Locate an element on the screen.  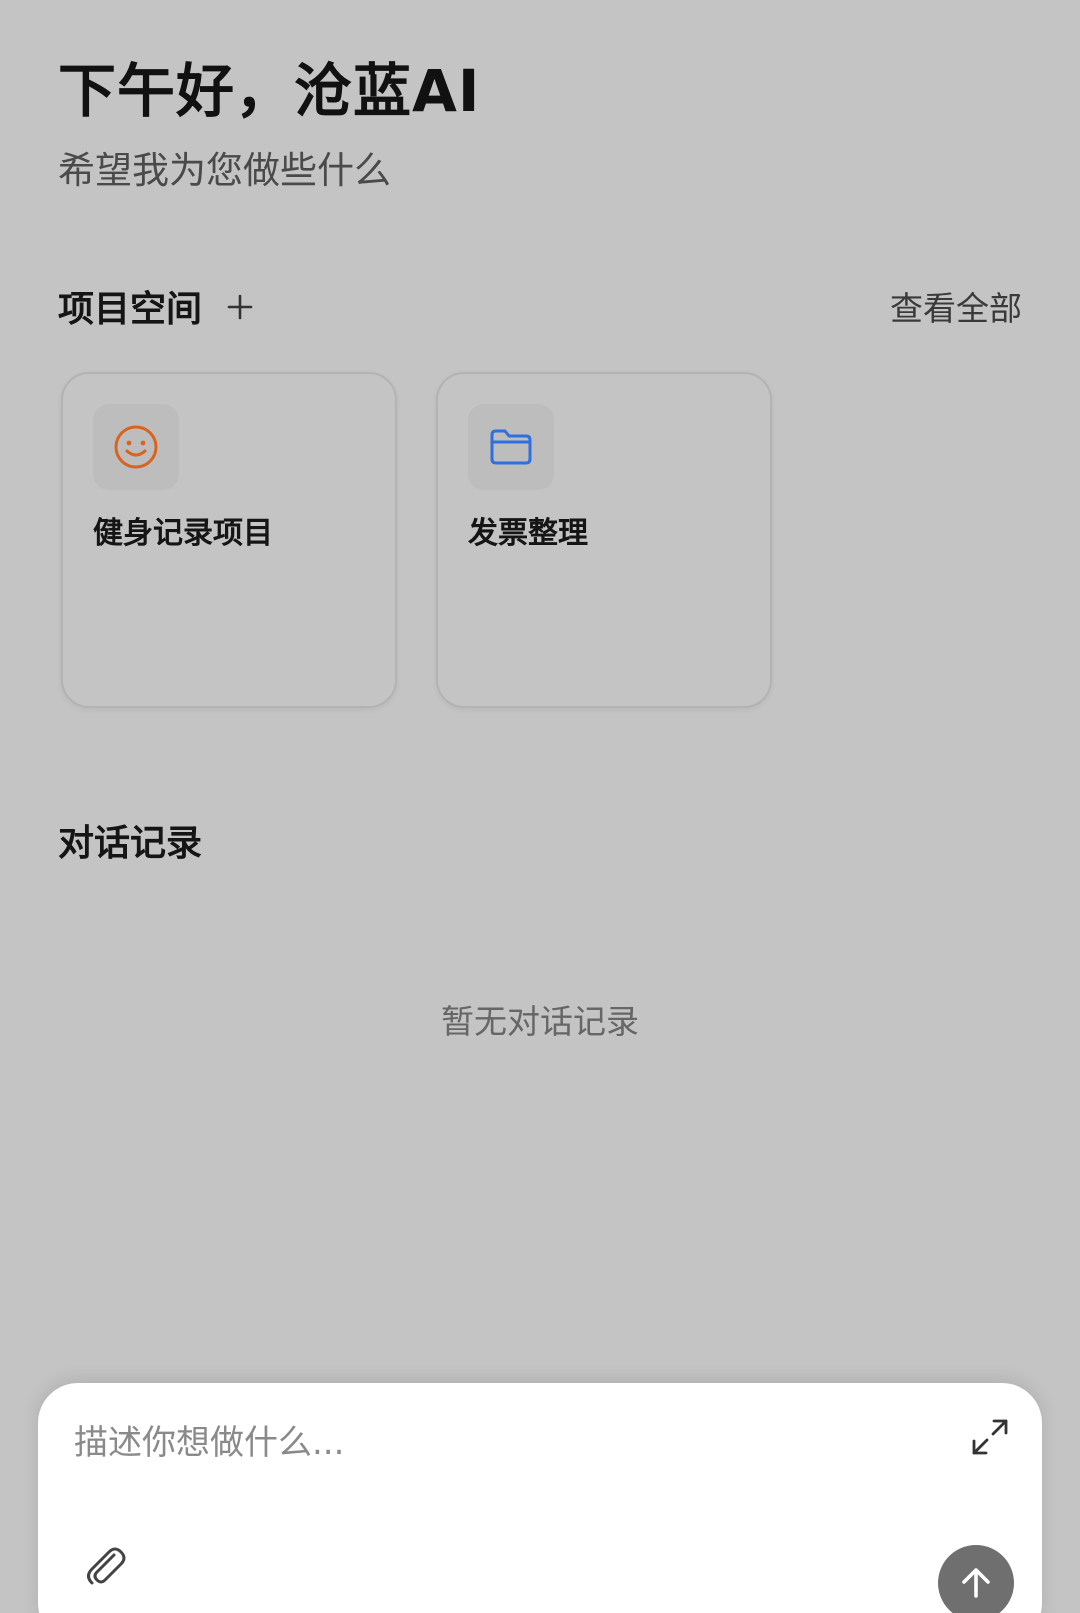
send-button is located at coordinates (976, 1579).